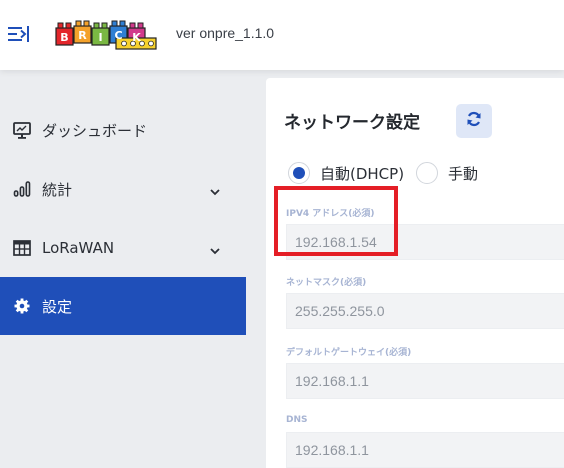 Image resolution: width=564 pixels, height=468 pixels. What do you see at coordinates (427, 173) in the screenshot?
I see `radio-unselected-indicator` at bounding box center [427, 173].